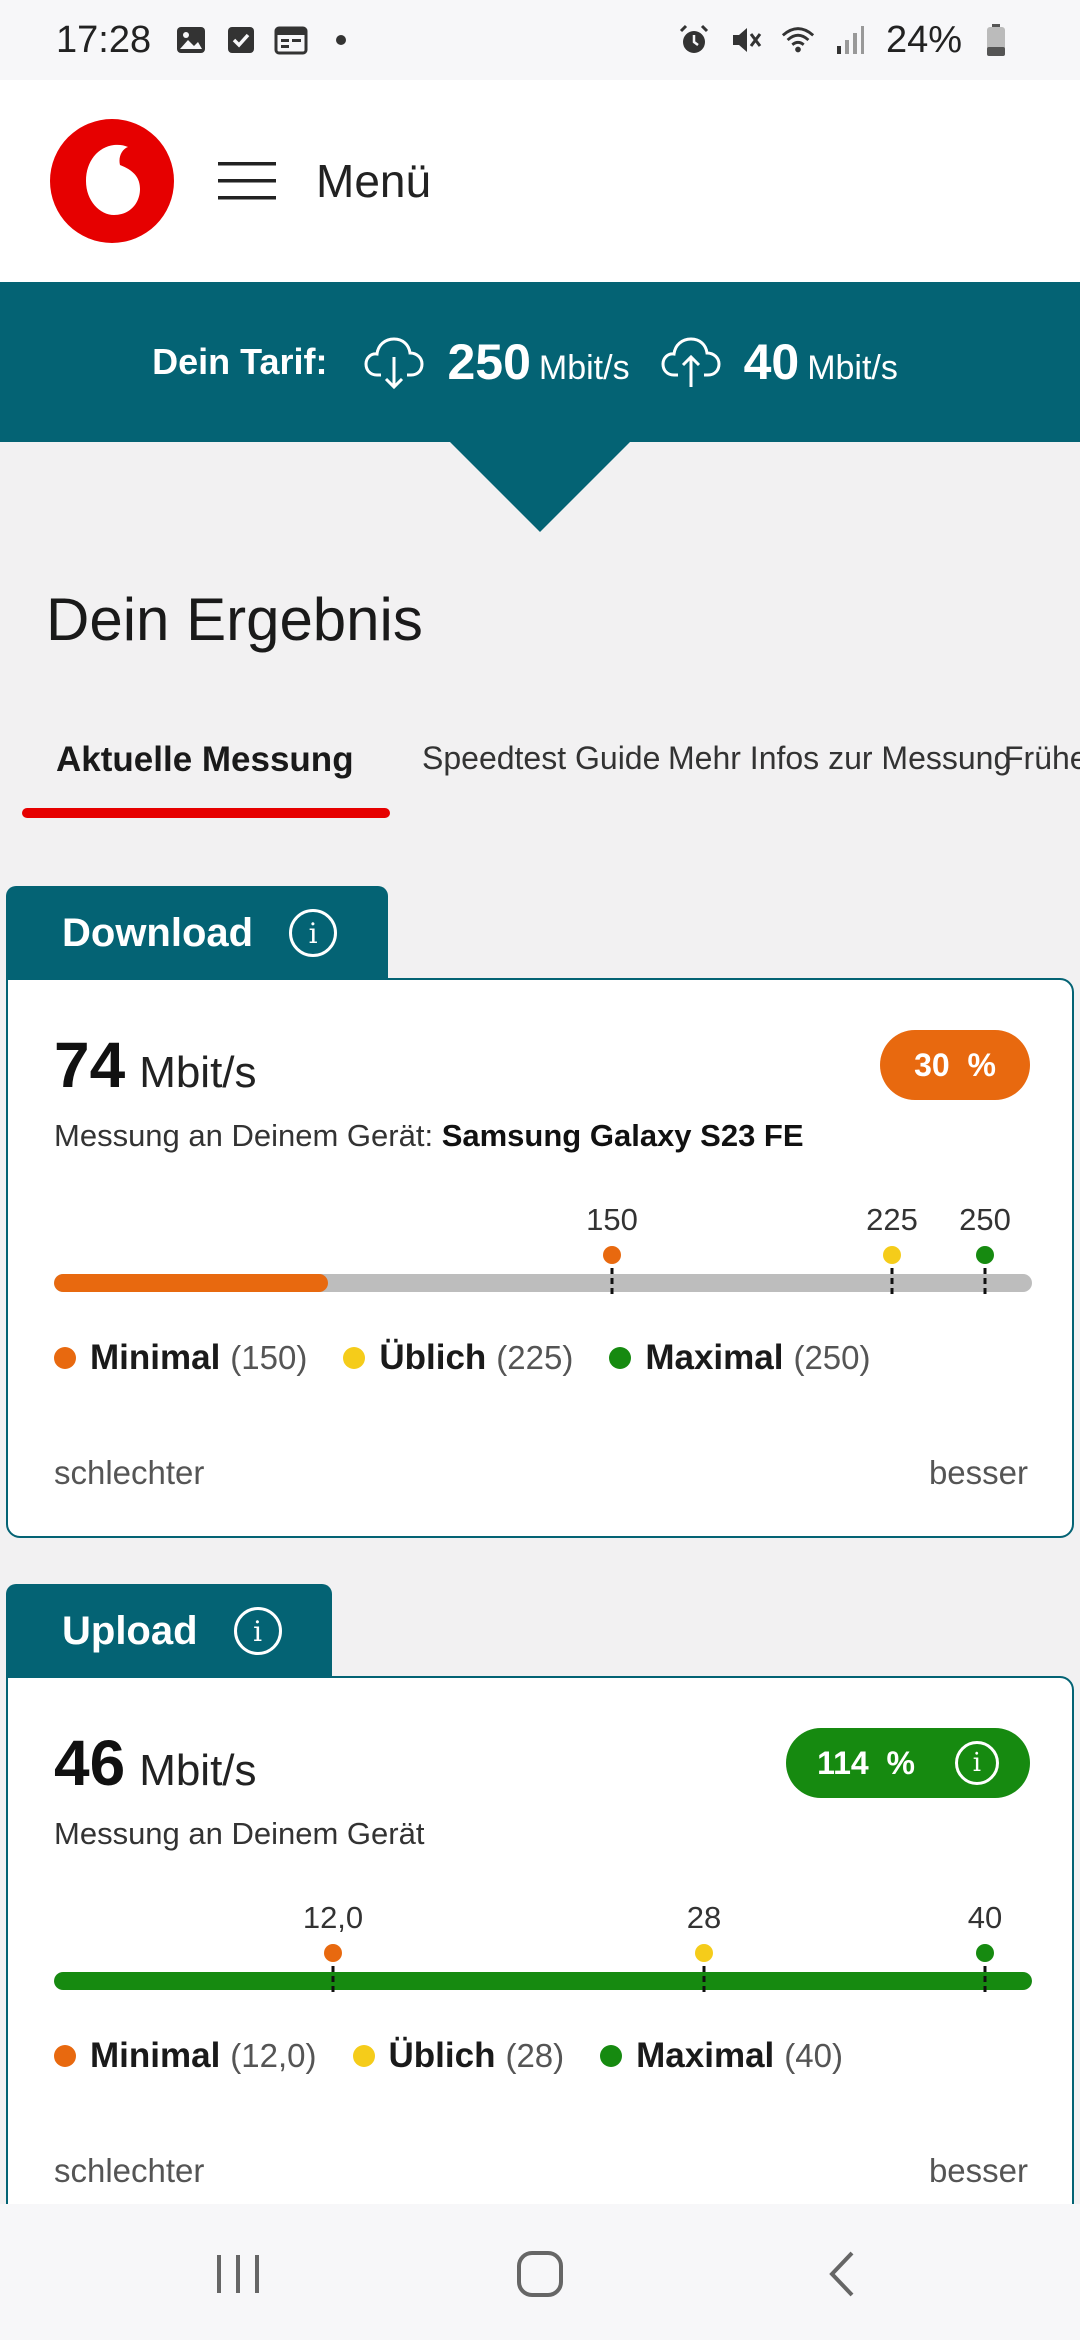  I want to click on upload-info-icon: i, so click(257, 1631).